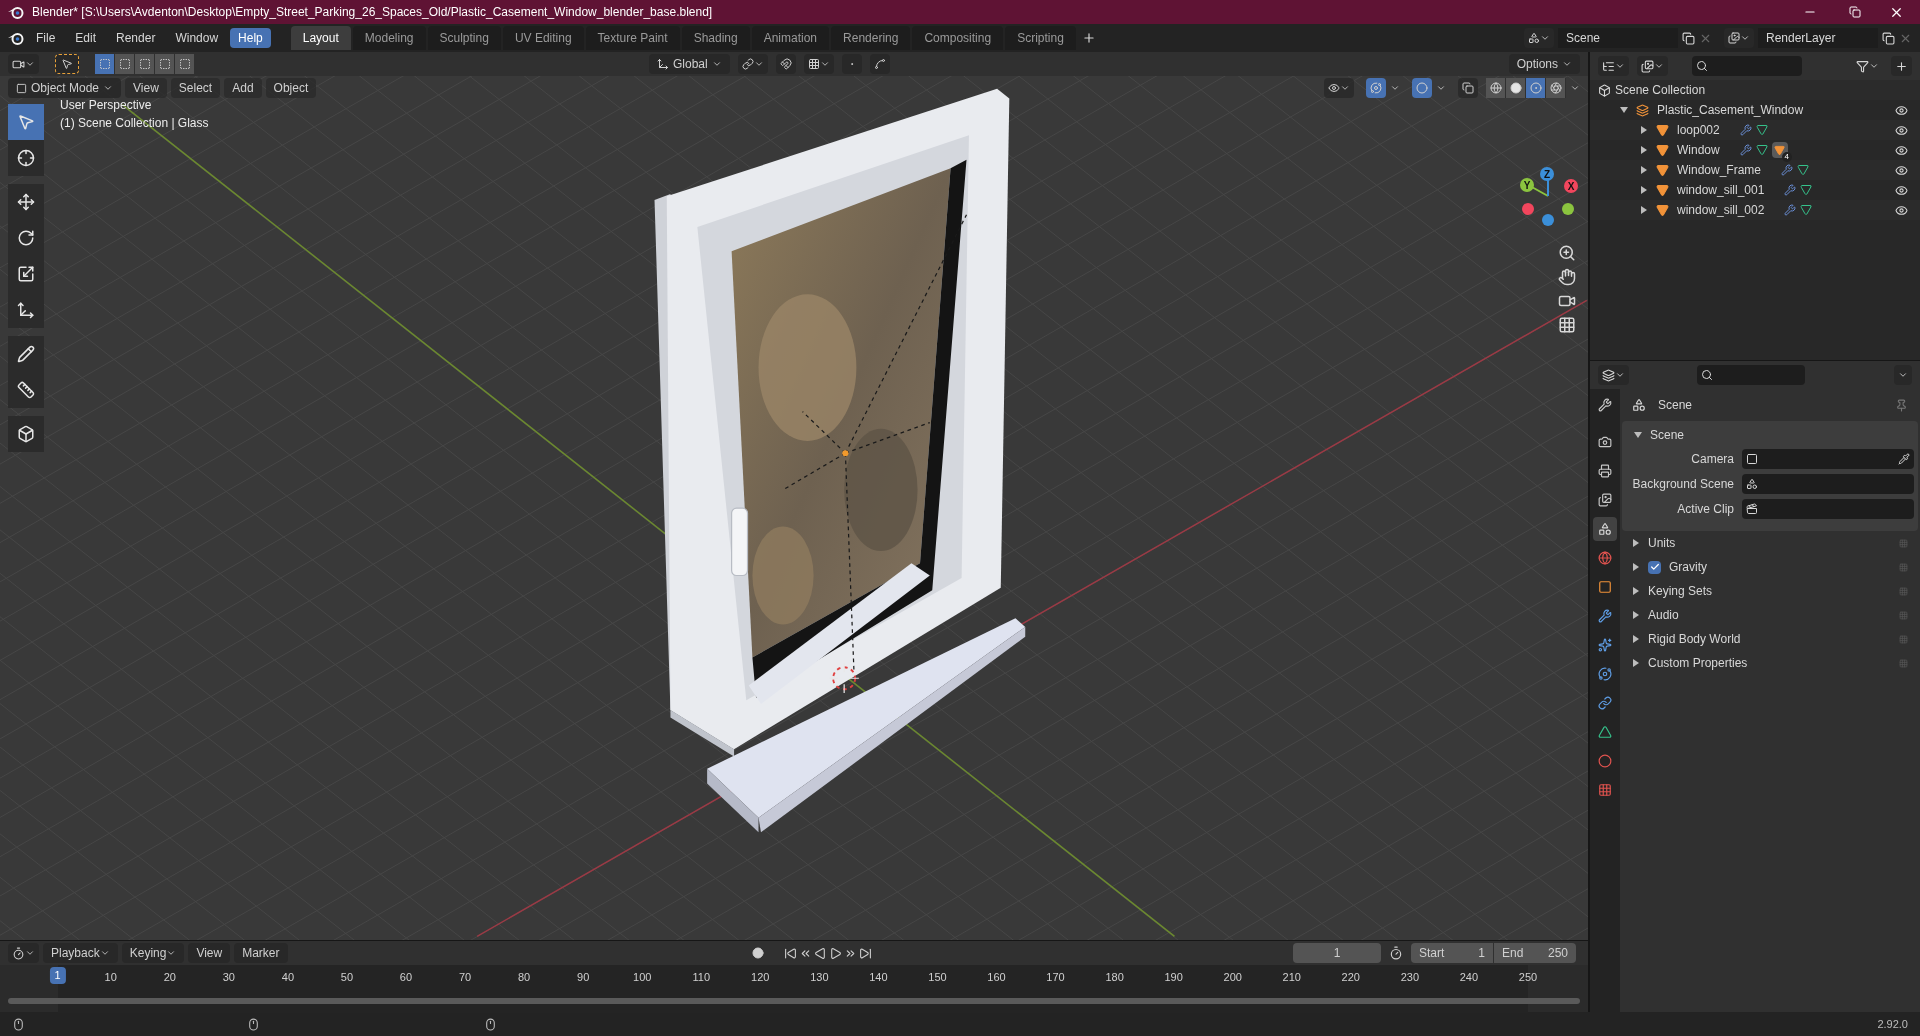 Image resolution: width=1920 pixels, height=1036 pixels. Describe the element at coordinates (871, 38) in the screenshot. I see `workspace-tab: Rendering` at that location.